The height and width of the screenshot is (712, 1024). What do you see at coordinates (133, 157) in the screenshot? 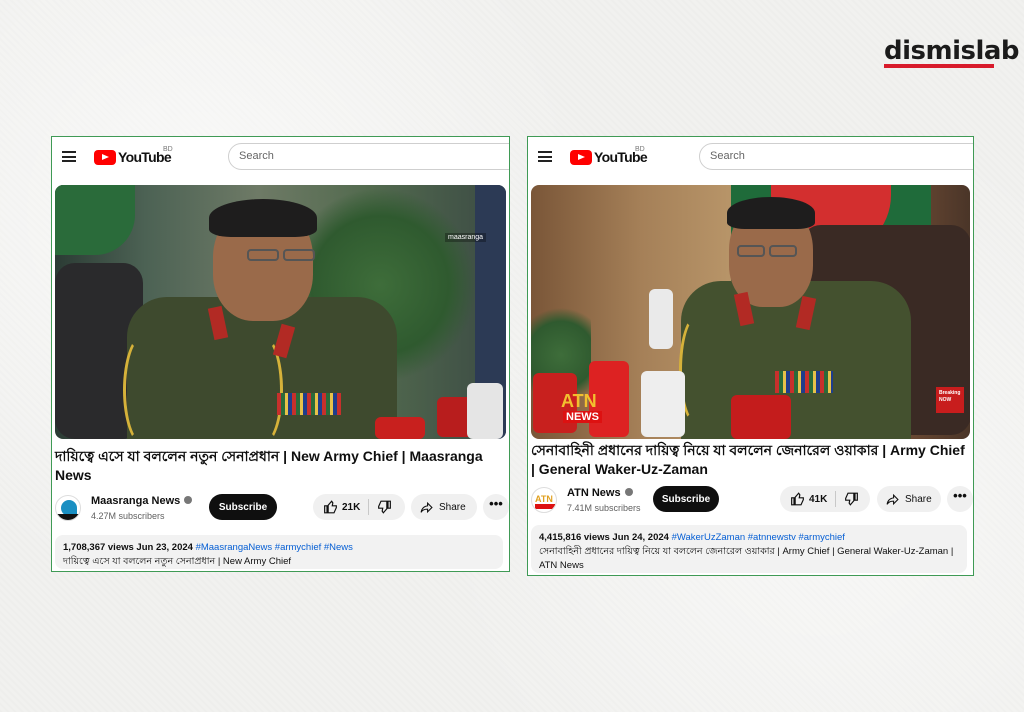
I see `youtube-logo: YouTube` at bounding box center [133, 157].